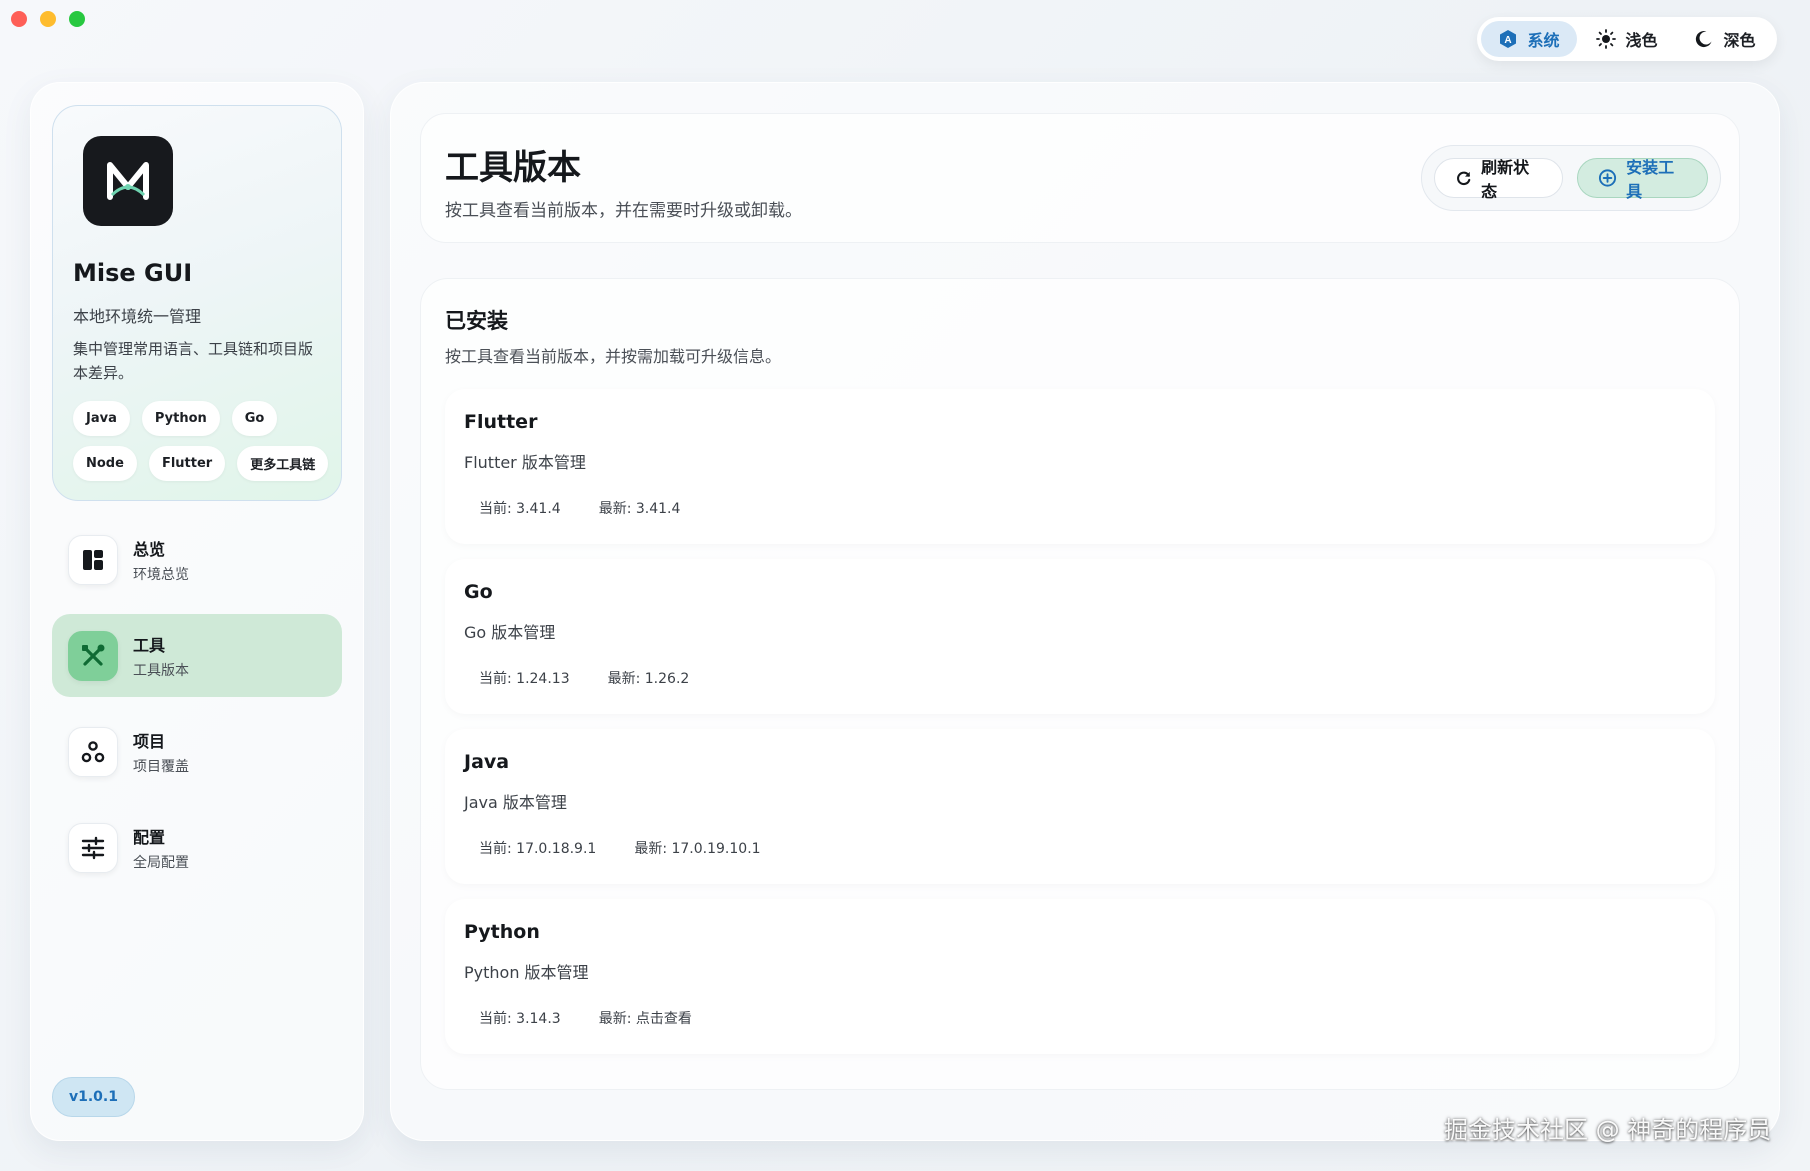  I want to click on theme-switch: A 系统 浅色 深色, so click(1627, 39).